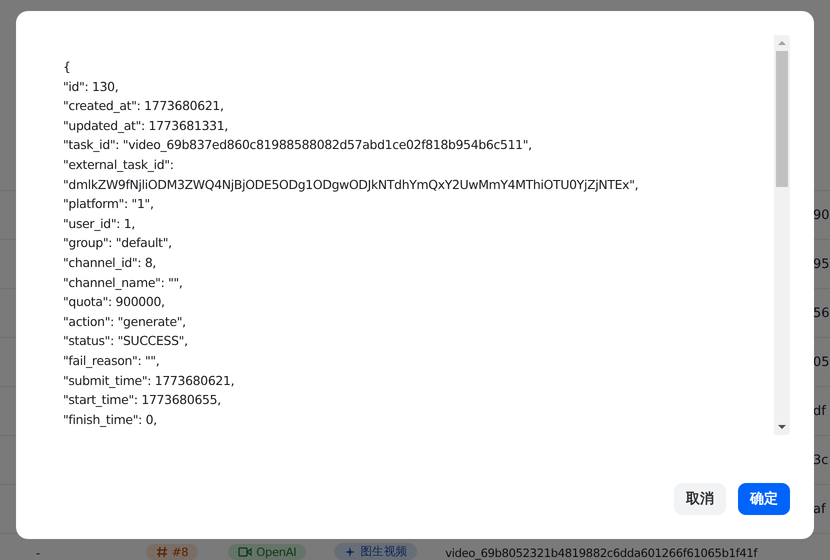 Image resolution: width=830 pixels, height=560 pixels. Describe the element at coordinates (819, 509) in the screenshot. I see `table-cell: af` at that location.